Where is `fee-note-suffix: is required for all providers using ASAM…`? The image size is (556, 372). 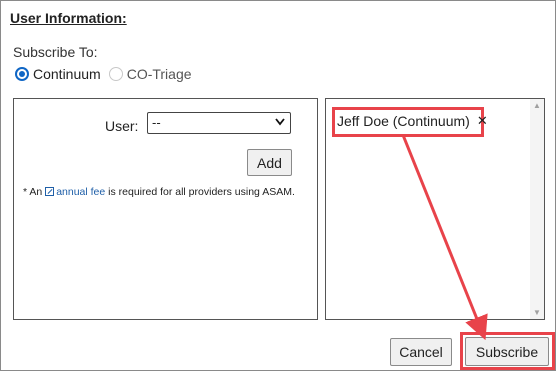 fee-note-suffix: is required for all providers using ASAM… is located at coordinates (200, 192).